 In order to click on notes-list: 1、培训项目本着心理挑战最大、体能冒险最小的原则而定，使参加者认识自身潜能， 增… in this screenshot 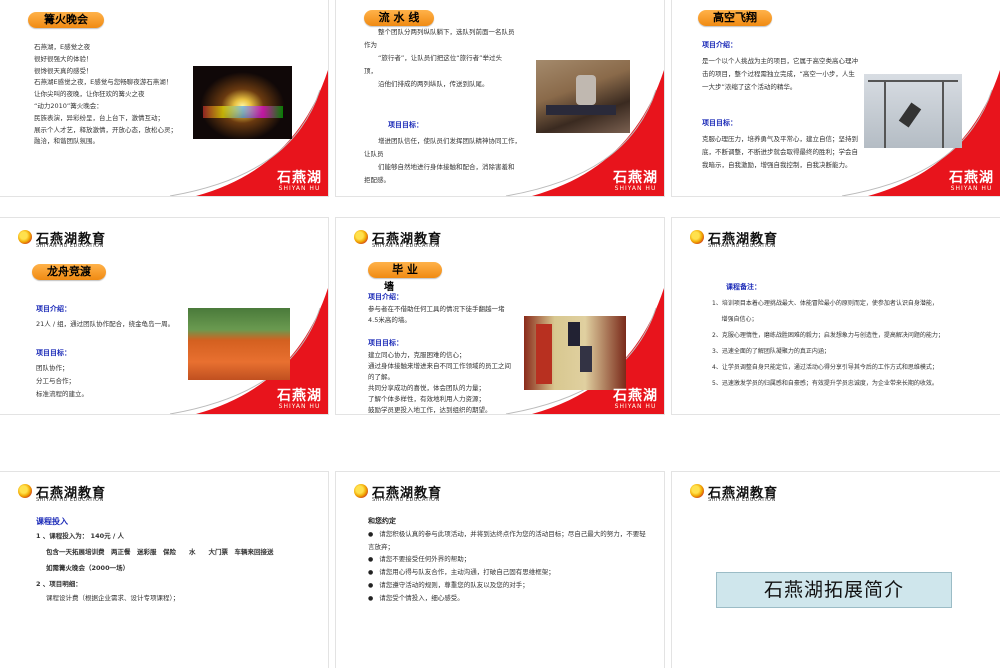, I will do `click(852, 343)`.